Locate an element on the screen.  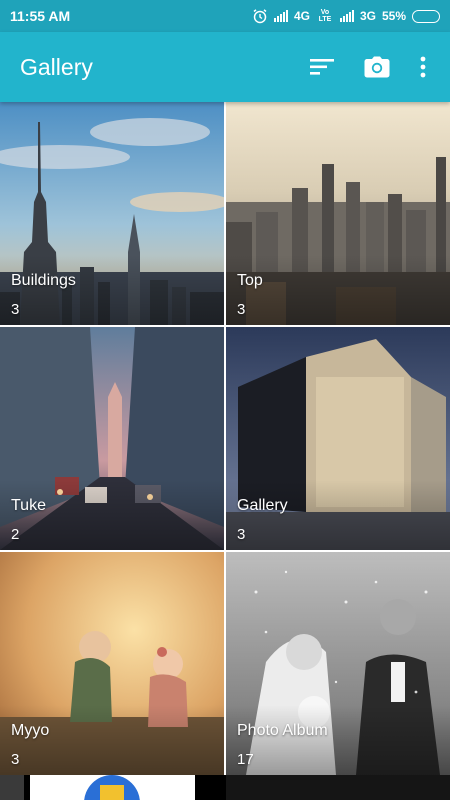
network-type-1: 4G is located at coordinates (301, 16).